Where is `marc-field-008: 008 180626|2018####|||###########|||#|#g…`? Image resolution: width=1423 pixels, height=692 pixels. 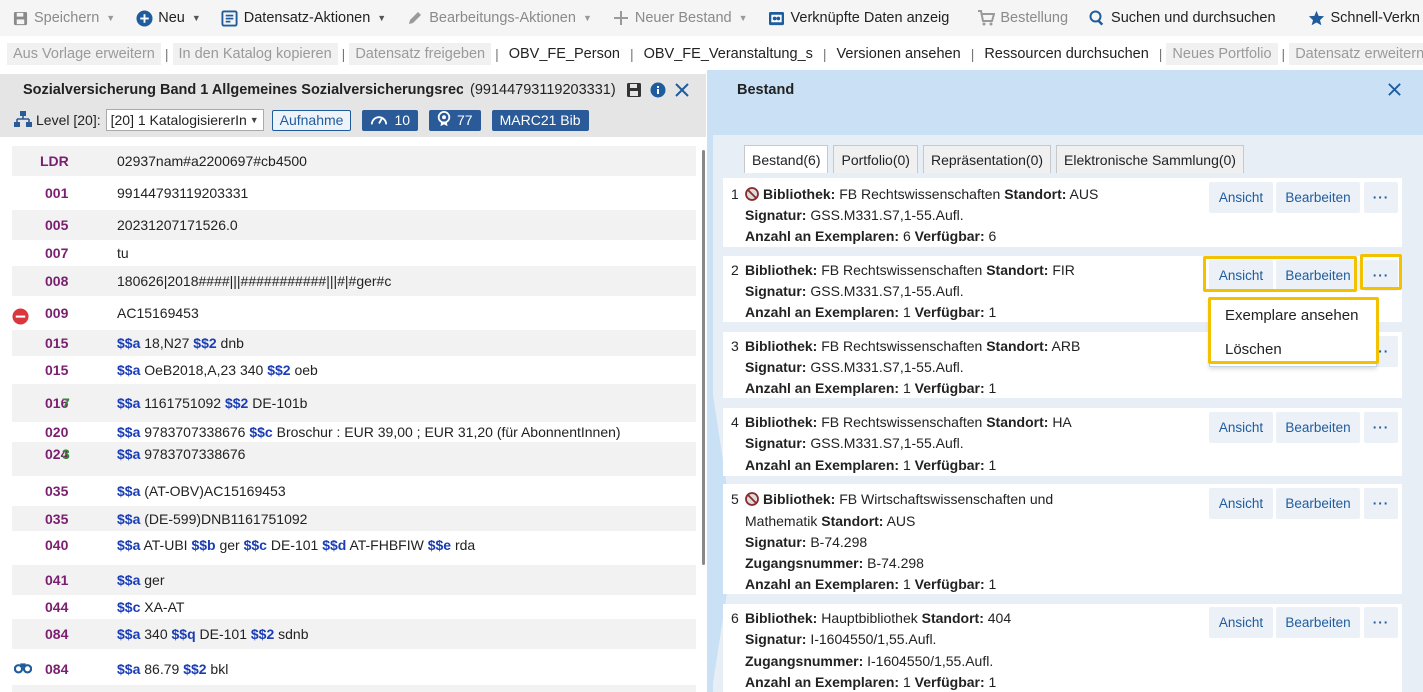 marc-field-008: 008 180626|2018####|||###########|||#|#g… is located at coordinates (354, 281).